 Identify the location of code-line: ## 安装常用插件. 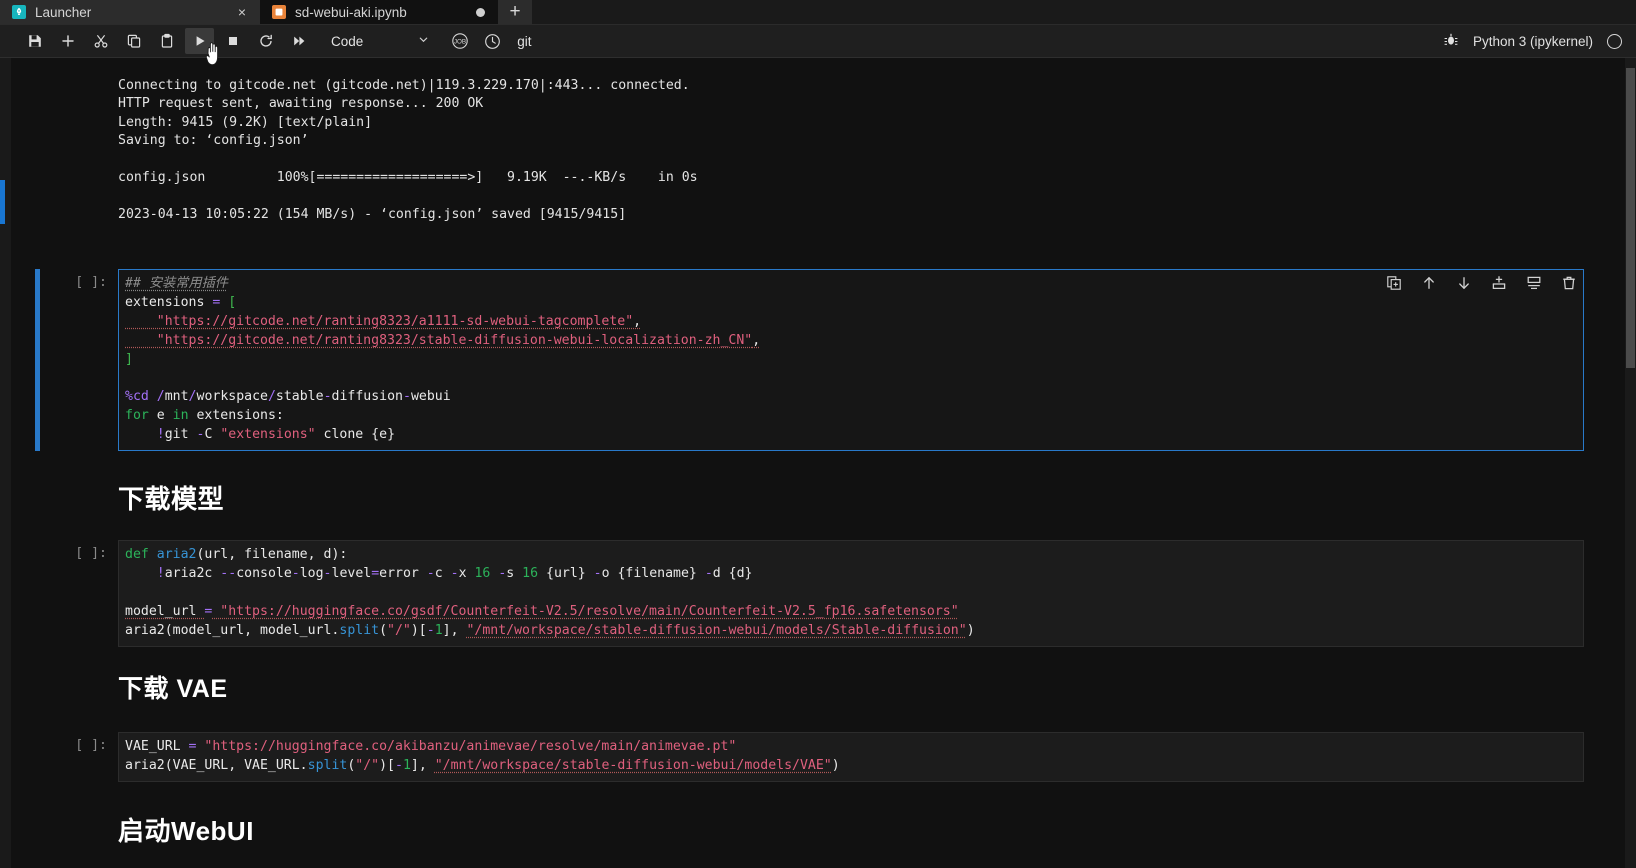
(176, 283).